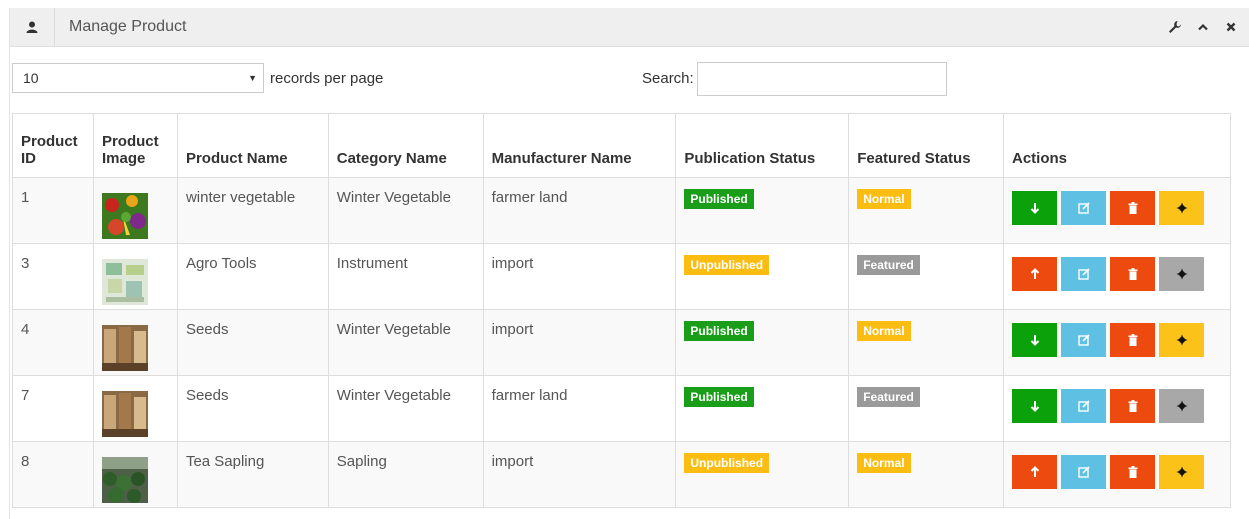 This screenshot has height=519, width=1249. What do you see at coordinates (31, 78) in the screenshot?
I see `page-size-value: 10` at bounding box center [31, 78].